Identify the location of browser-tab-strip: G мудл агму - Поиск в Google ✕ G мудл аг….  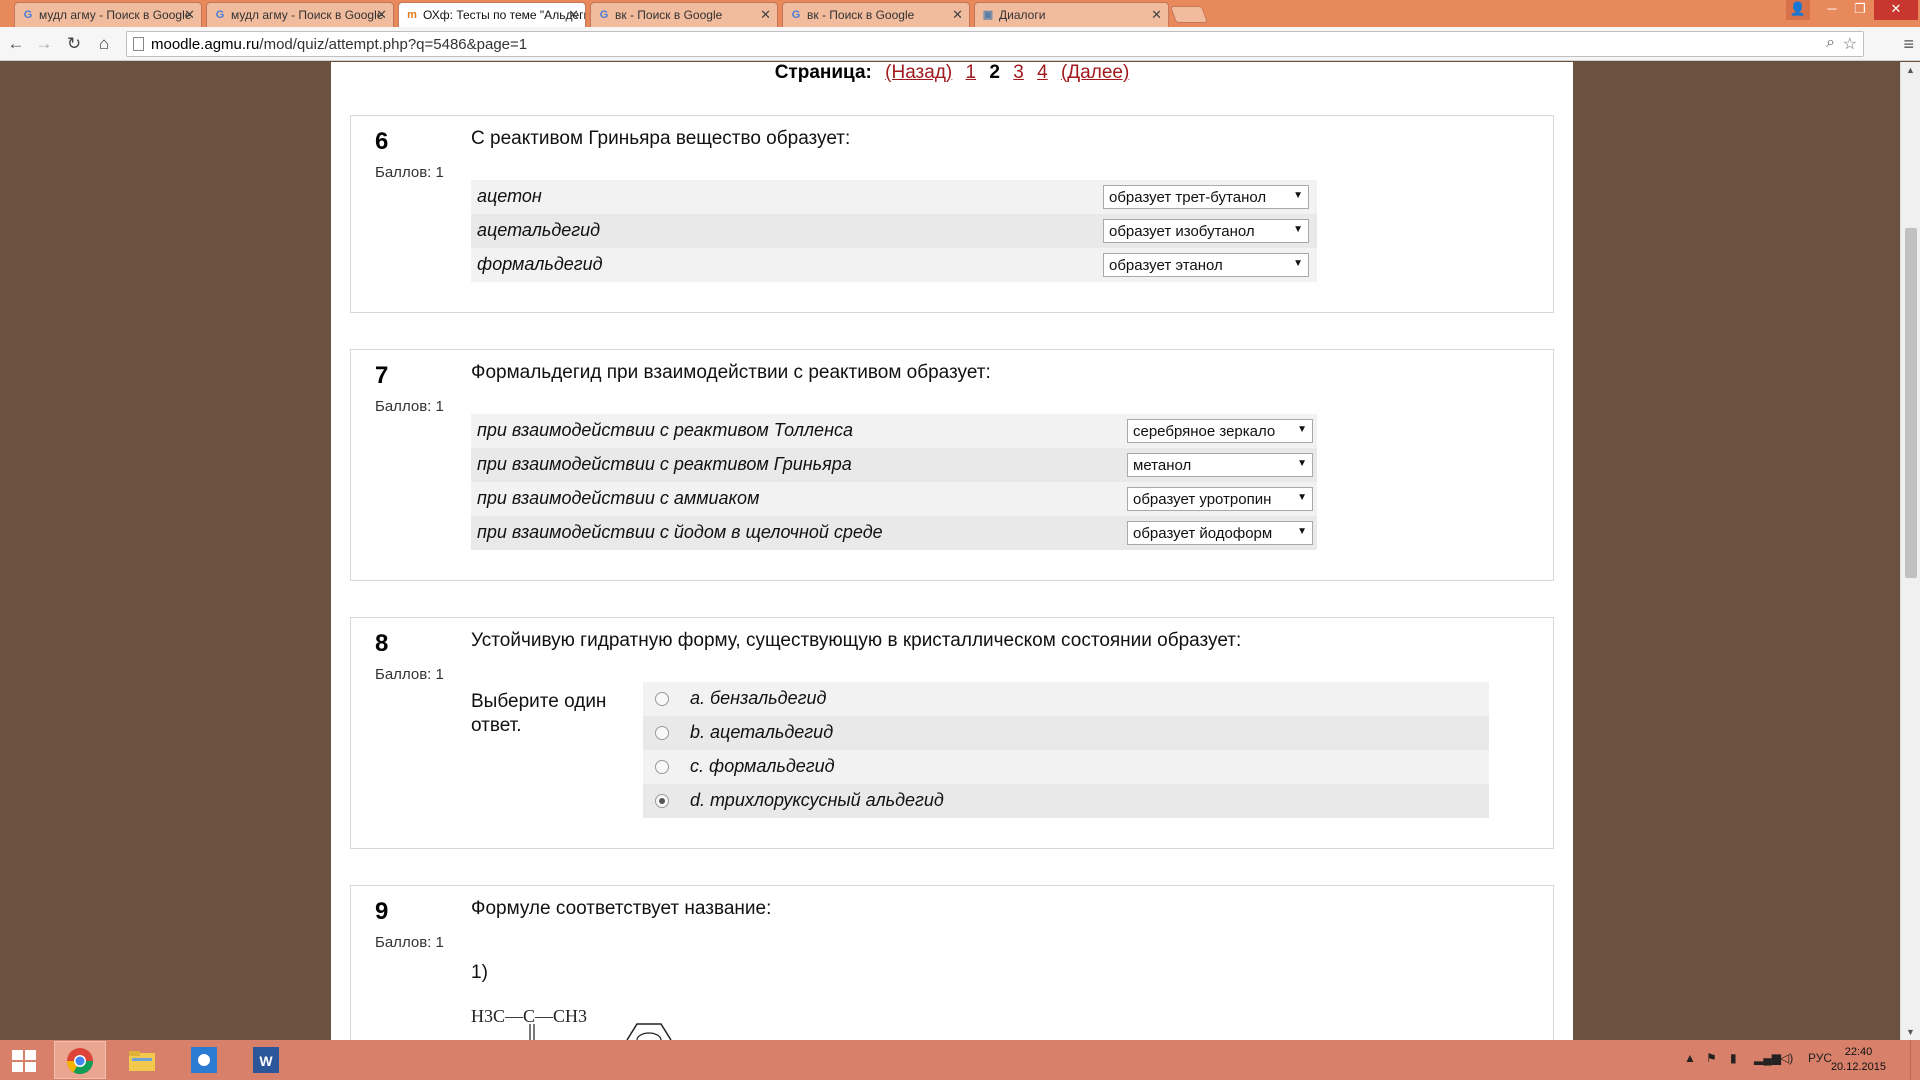
(960, 13).